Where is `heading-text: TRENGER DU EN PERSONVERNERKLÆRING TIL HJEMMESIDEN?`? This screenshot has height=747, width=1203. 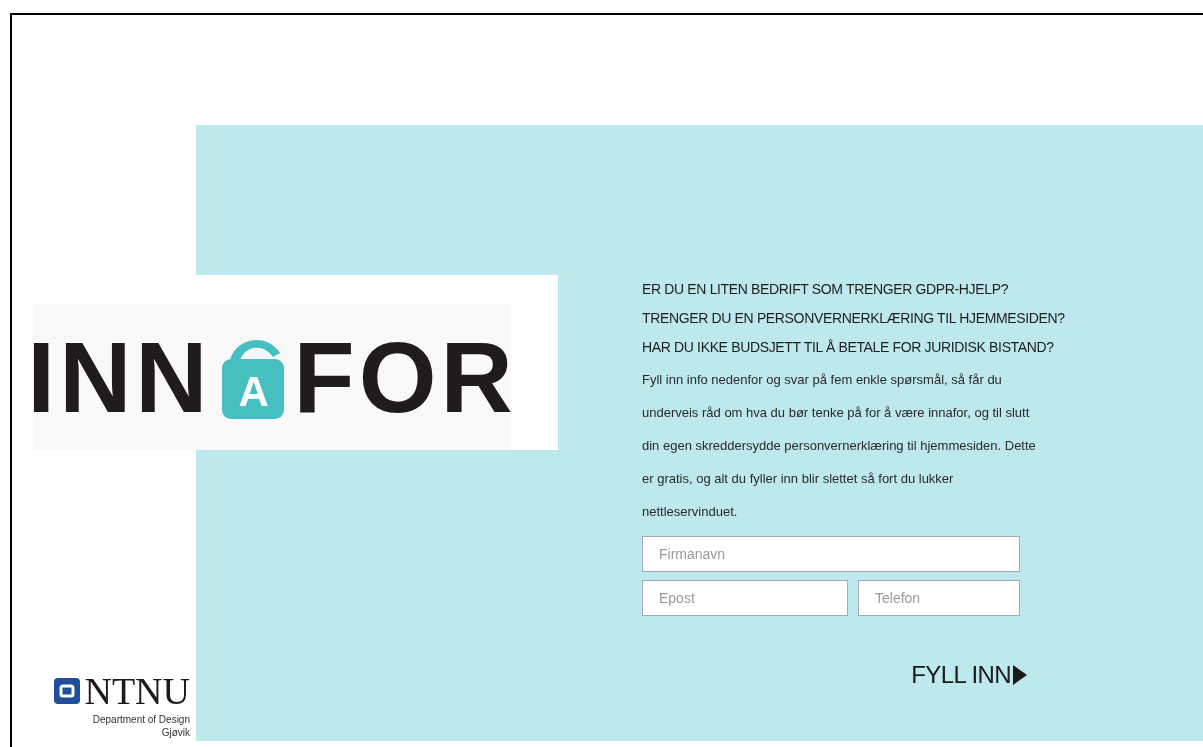
heading-text: TRENGER DU EN PERSONVERNERKLÆRING TIL HJEMMESIDEN? is located at coordinates (854, 318).